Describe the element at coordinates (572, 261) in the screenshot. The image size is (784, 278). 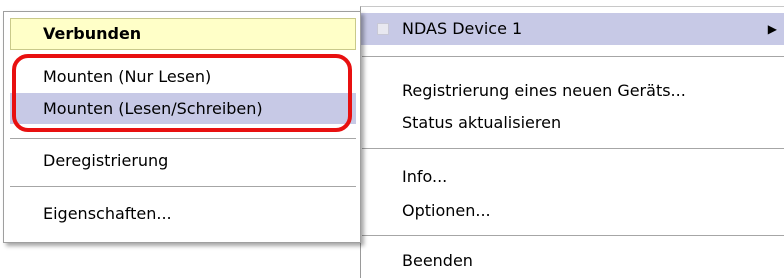
I see `exit-item: Beenden` at that location.